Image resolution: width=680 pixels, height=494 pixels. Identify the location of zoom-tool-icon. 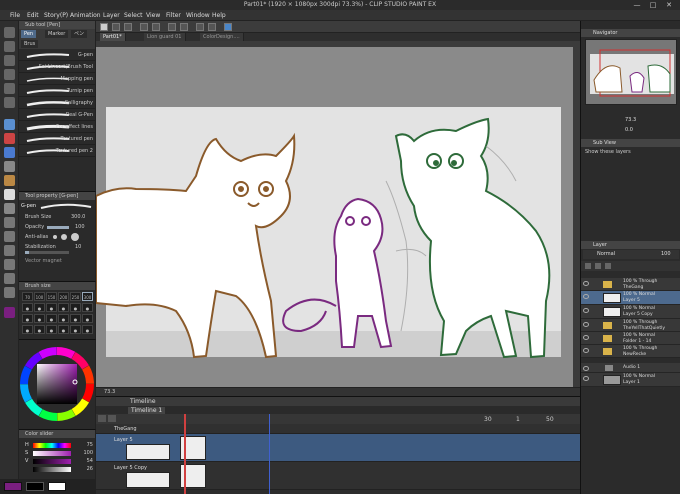
(9, 32).